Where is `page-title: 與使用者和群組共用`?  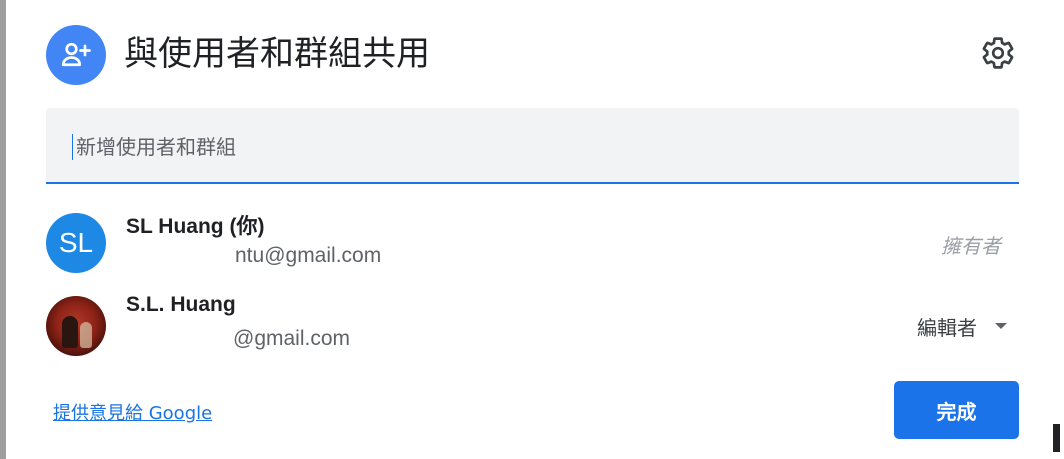
page-title: 與使用者和群組共用 is located at coordinates (277, 54).